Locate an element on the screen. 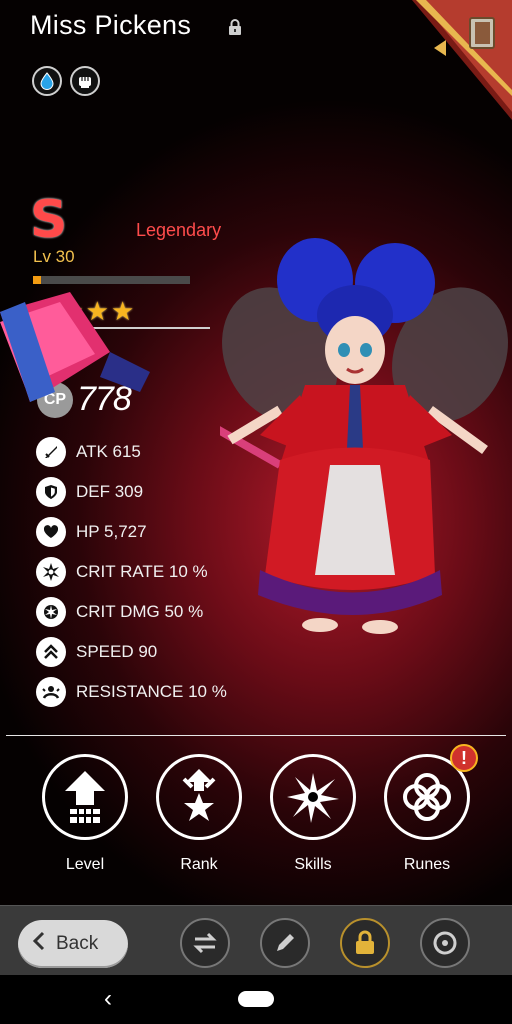 The image size is (512, 1024). codex-book-icon is located at coordinates (462, 62).